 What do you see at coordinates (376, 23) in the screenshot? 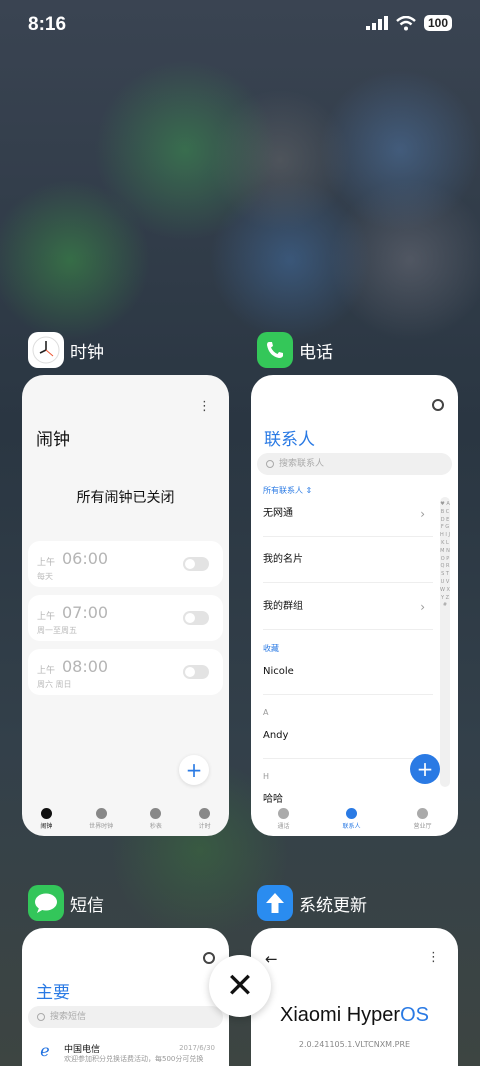
I see `signal-icon` at bounding box center [376, 23].